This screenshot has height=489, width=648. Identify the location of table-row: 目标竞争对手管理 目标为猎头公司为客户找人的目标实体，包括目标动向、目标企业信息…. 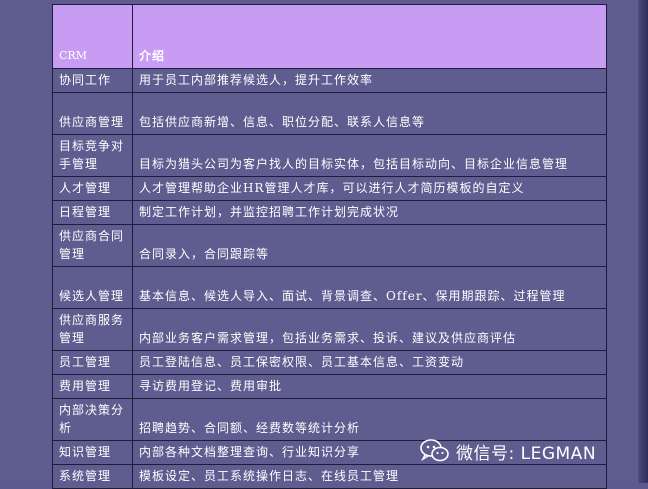
(329, 155).